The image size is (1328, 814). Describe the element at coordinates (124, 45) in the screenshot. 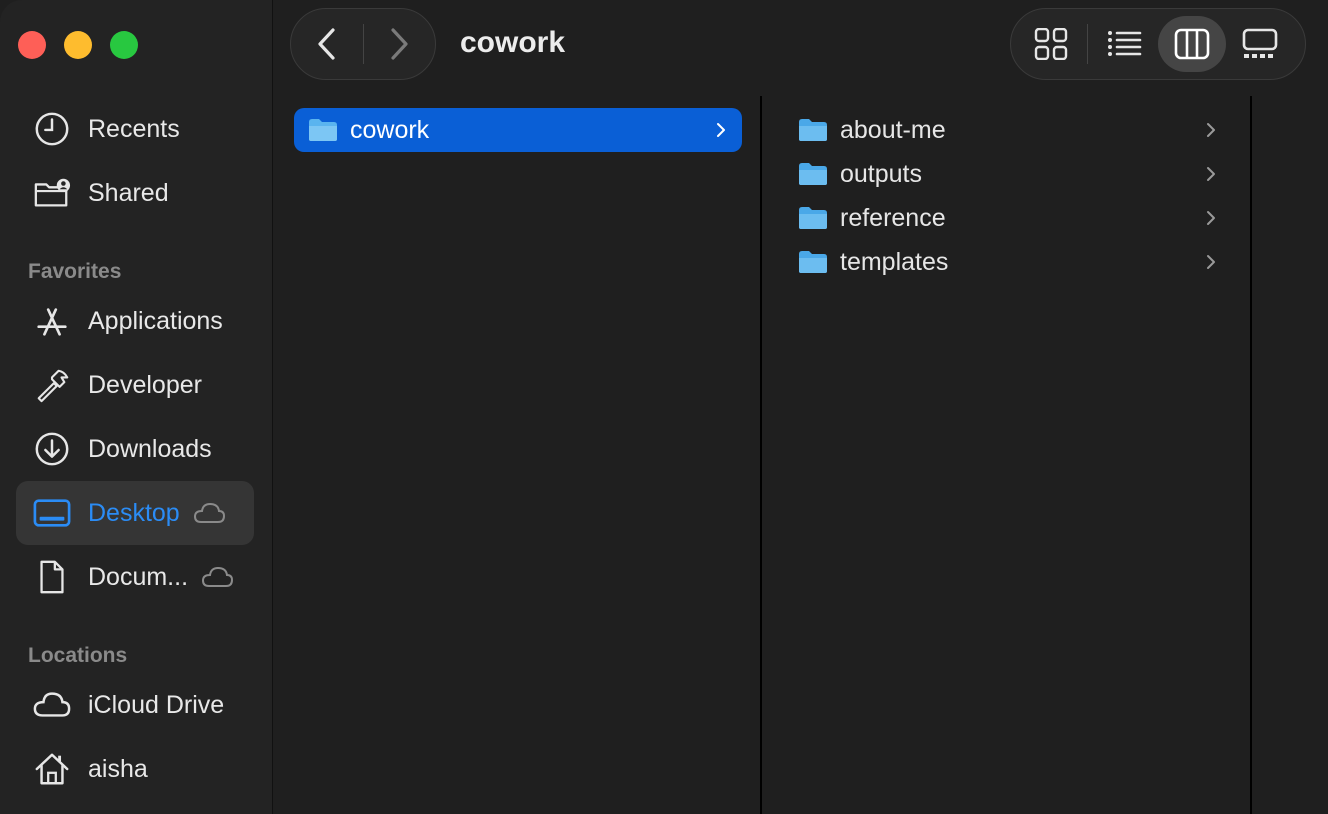

I see `zoom-window-button` at that location.